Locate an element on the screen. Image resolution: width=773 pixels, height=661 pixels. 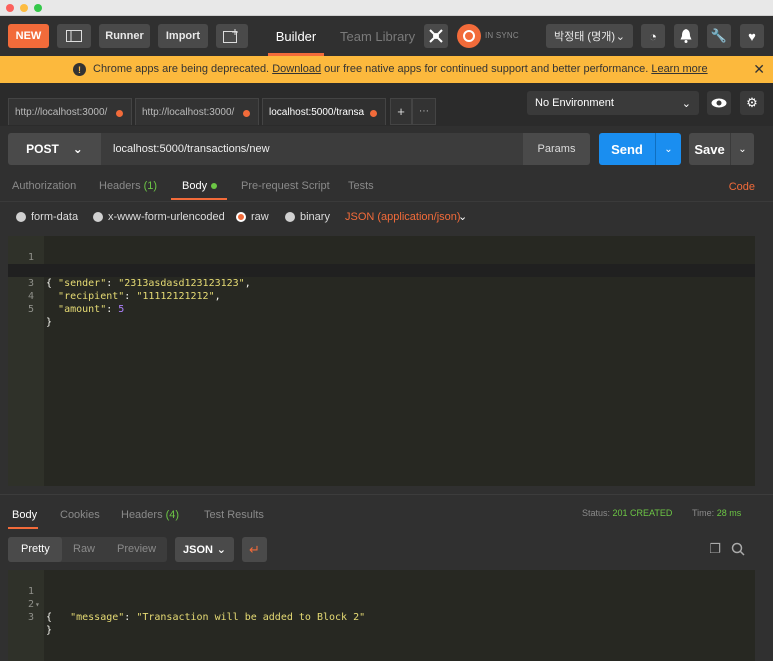
status-label: Status: is located at coordinates (596, 513).